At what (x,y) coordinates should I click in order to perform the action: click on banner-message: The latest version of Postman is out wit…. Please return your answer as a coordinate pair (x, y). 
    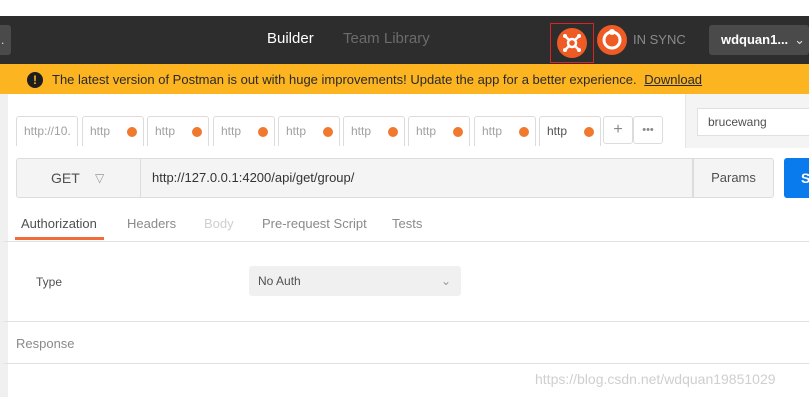
    Looking at the image, I should click on (377, 80).